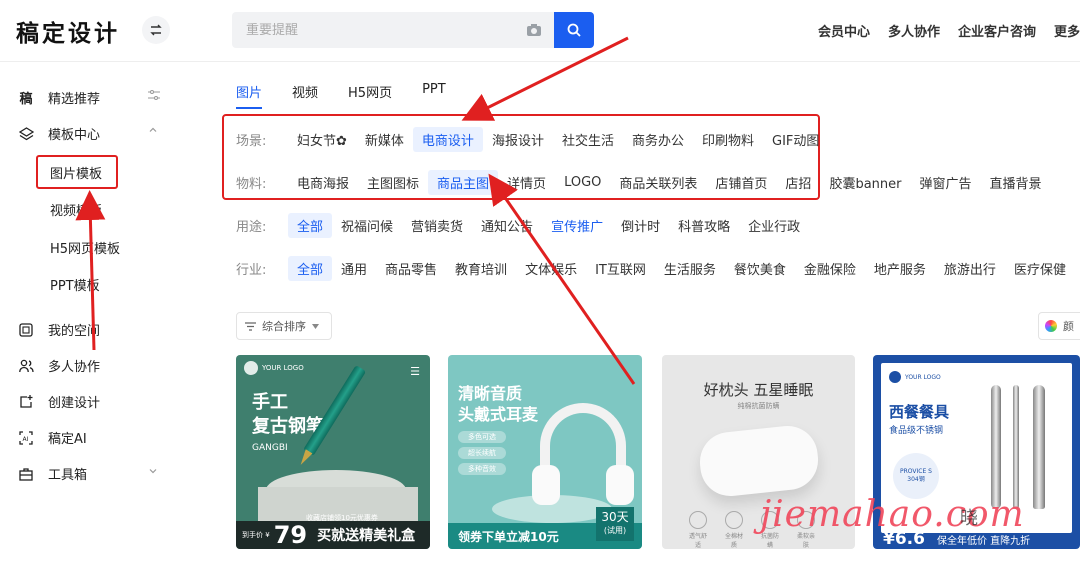  What do you see at coordinates (1040, 268) in the screenshot?
I see `filter-option: 医疗保健` at bounding box center [1040, 268].